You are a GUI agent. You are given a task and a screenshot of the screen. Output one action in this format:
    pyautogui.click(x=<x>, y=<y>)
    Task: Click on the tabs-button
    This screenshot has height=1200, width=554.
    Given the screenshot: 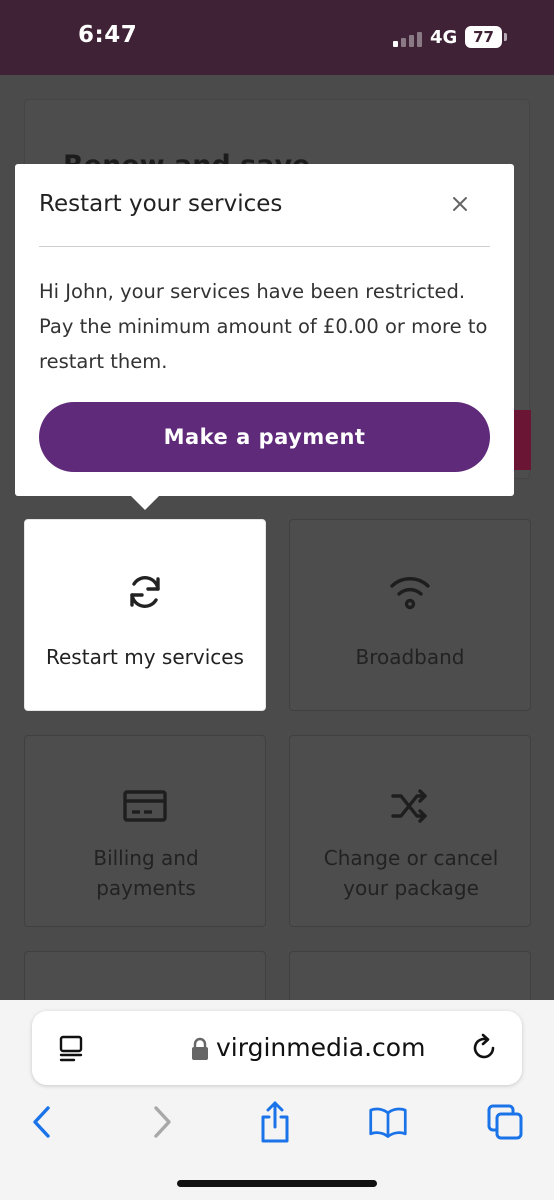 What is the action you would take?
    pyautogui.click(x=505, y=1122)
    